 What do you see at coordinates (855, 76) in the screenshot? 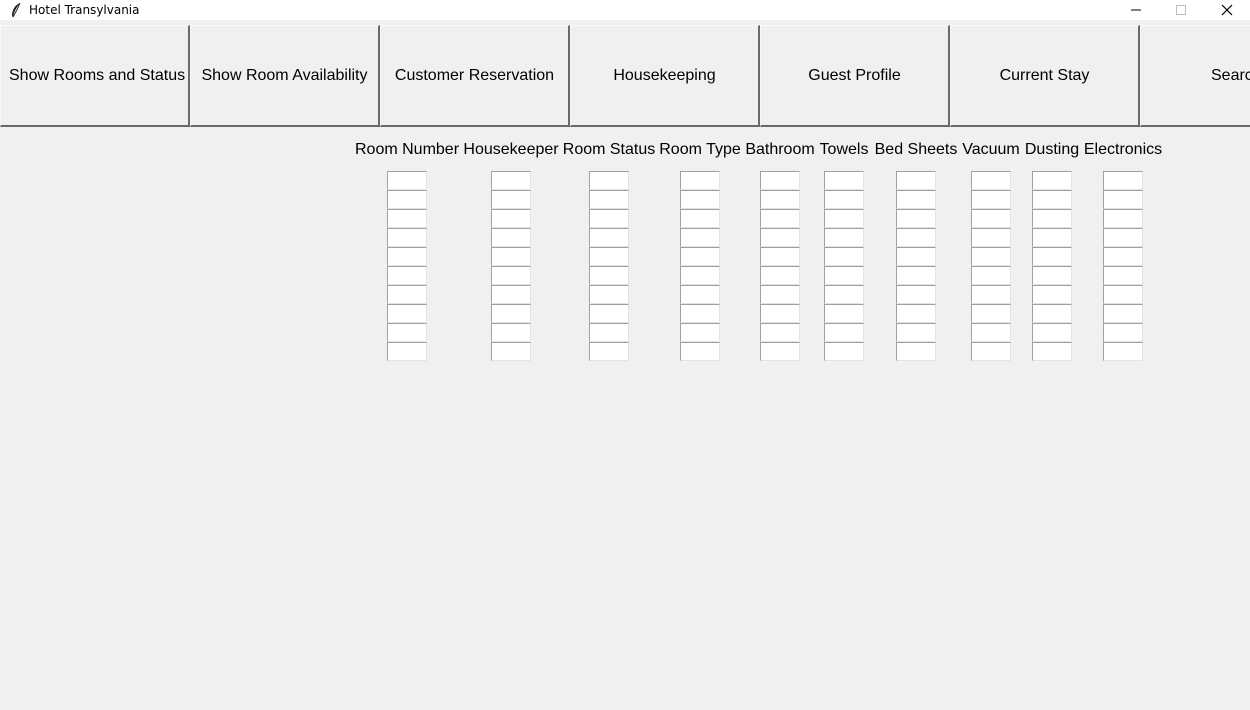
I see `guest-profile-button: Guest Profile` at bounding box center [855, 76].